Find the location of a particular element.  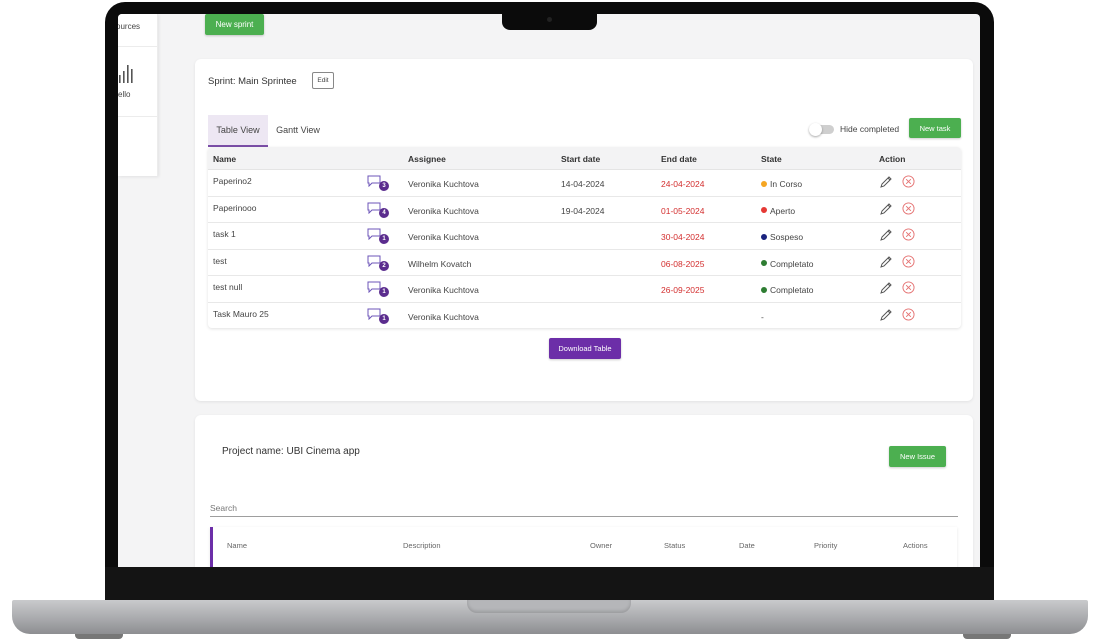

tab-table-view: Table View is located at coordinates (238, 131).